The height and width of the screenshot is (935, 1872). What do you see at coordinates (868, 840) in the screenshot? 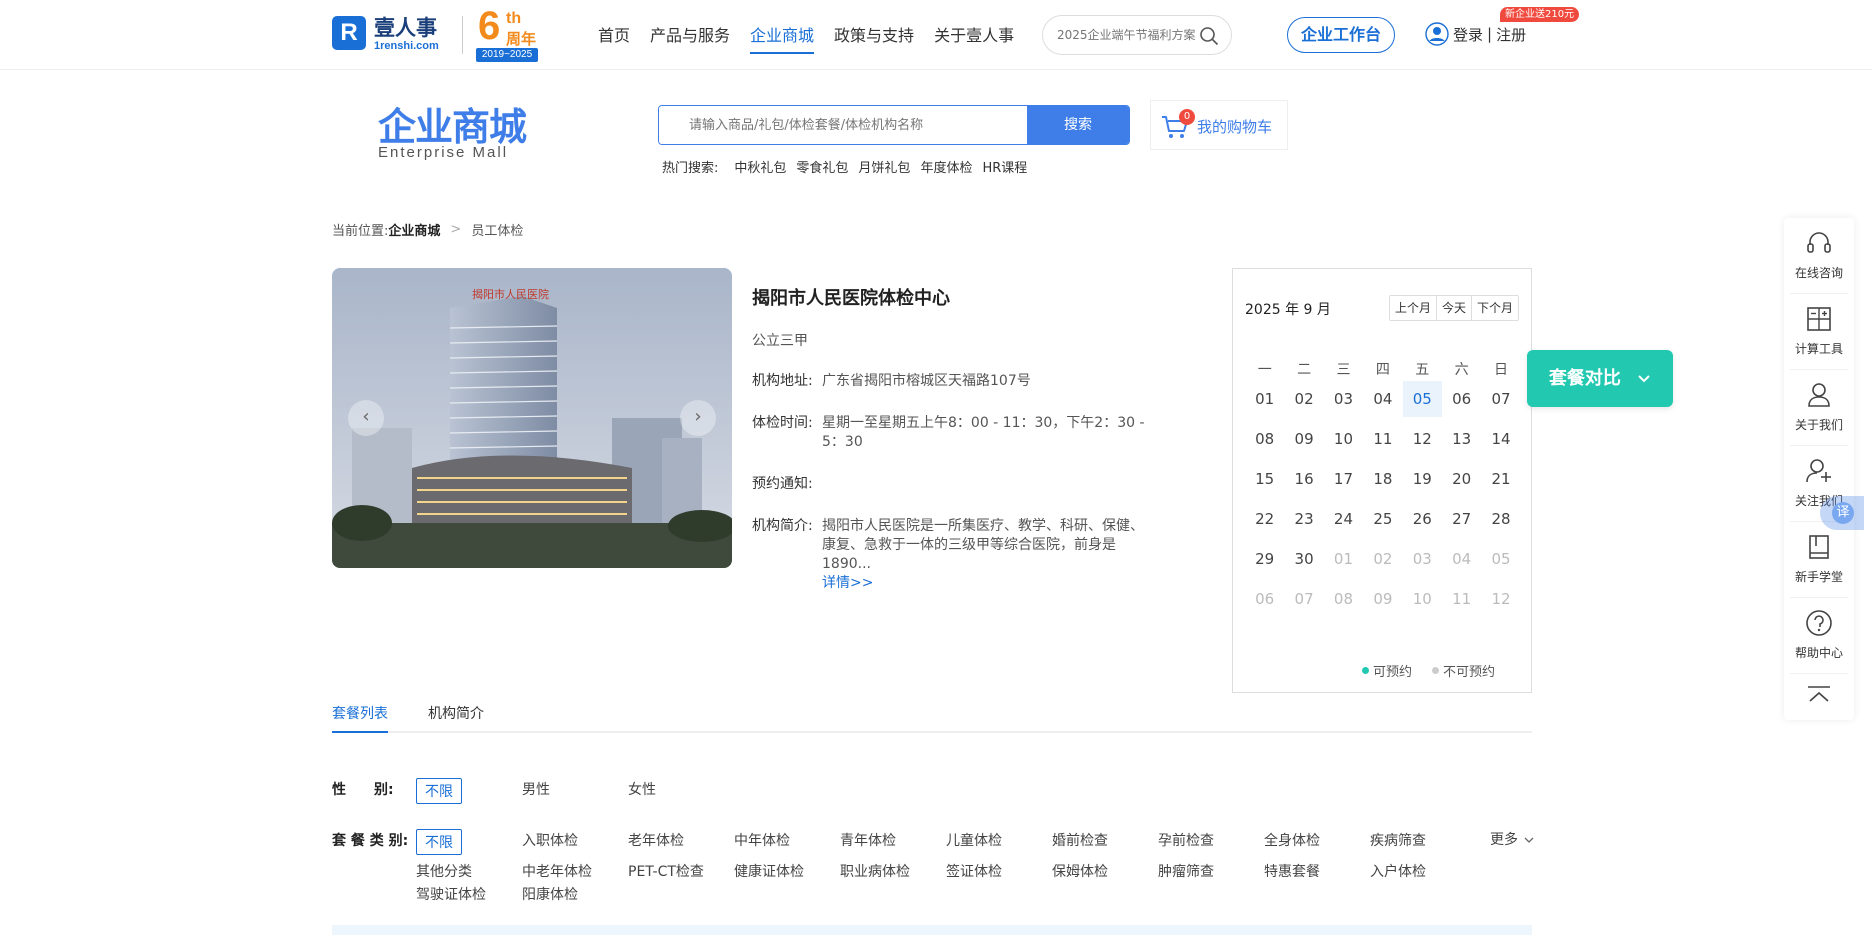
I see `type-option: 青年体检` at bounding box center [868, 840].